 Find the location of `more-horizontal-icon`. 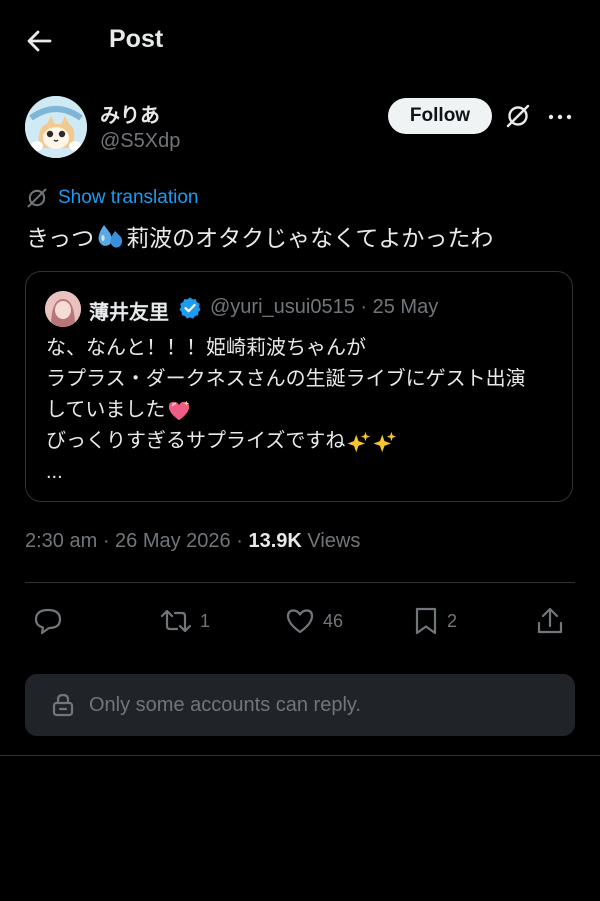

more-horizontal-icon is located at coordinates (560, 117).